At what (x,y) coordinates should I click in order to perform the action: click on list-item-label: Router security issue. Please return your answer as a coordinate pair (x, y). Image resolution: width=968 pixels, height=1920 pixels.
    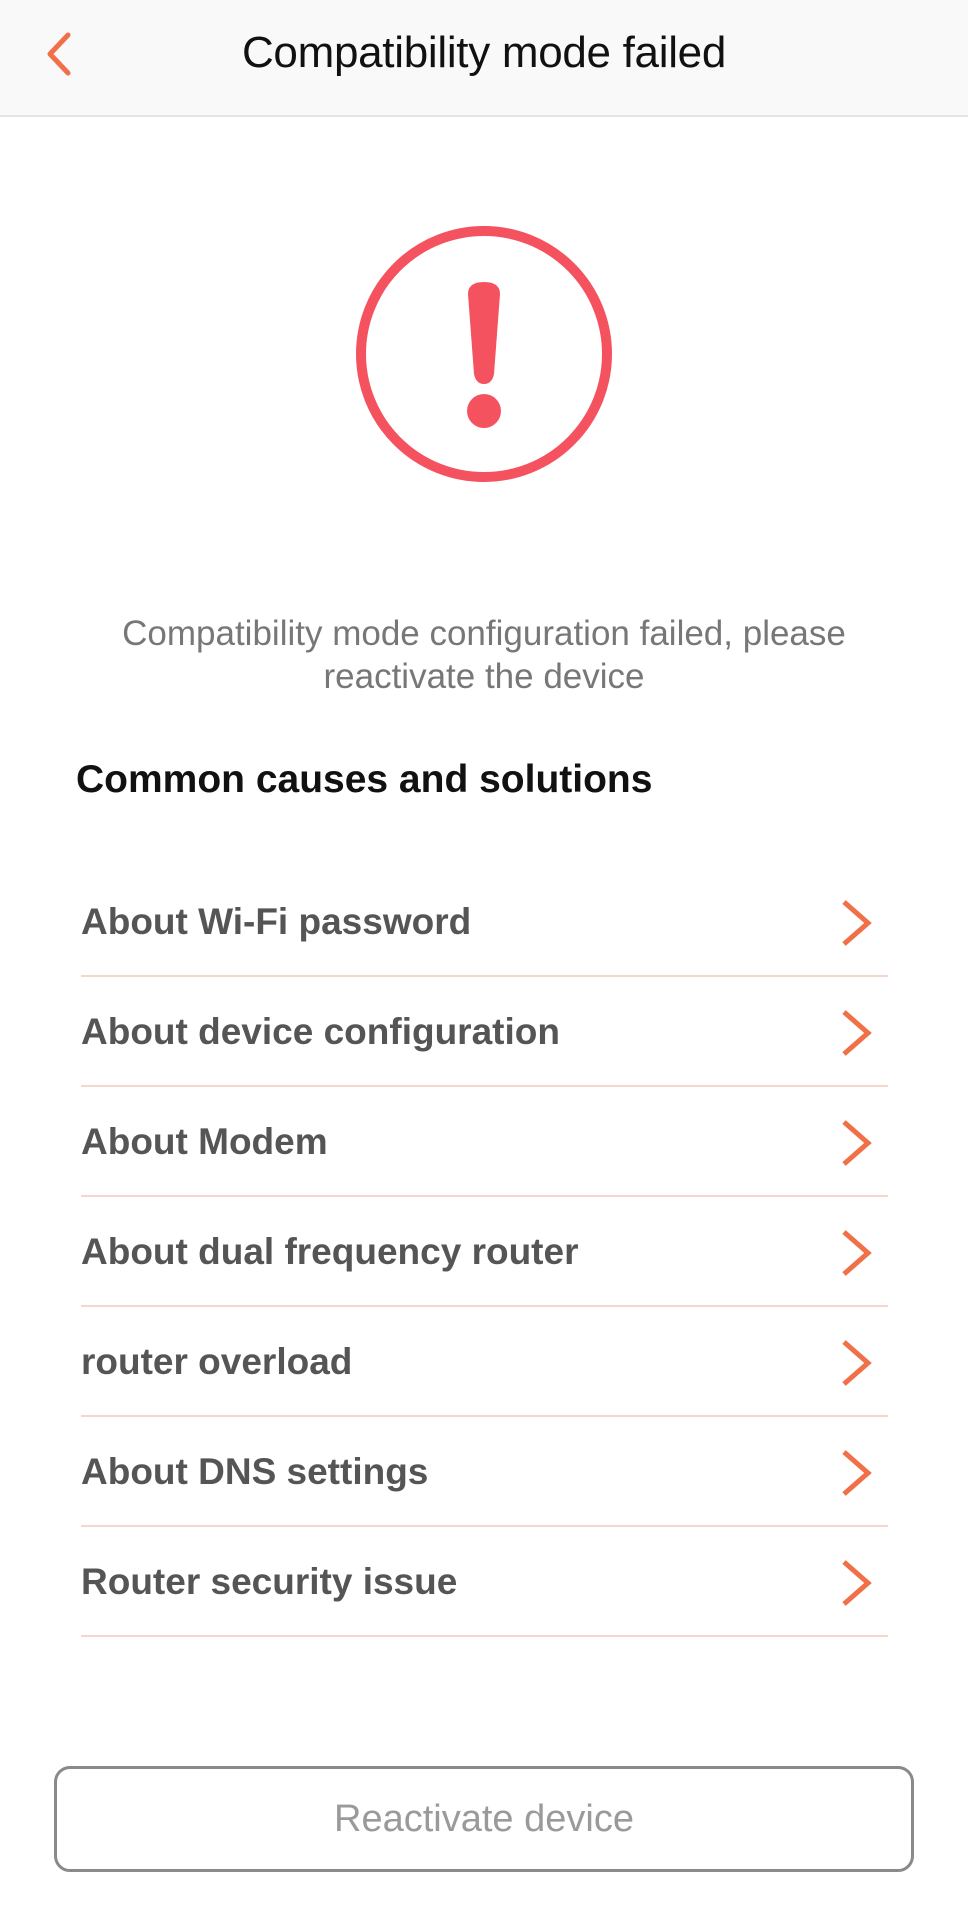
    Looking at the image, I should click on (269, 1581).